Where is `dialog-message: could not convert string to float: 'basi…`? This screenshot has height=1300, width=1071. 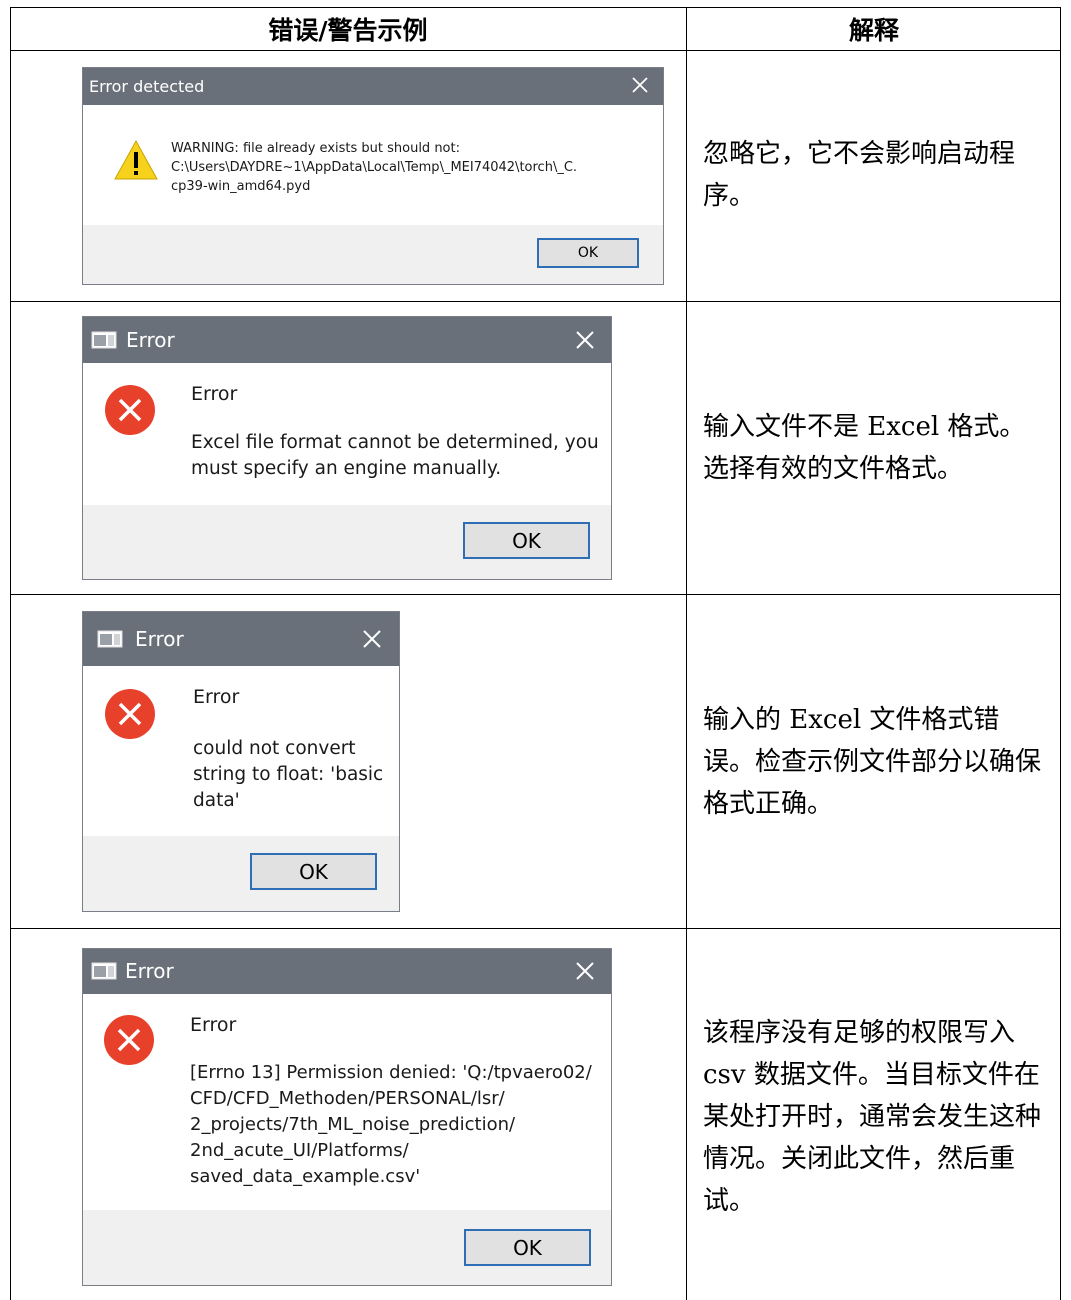
dialog-message: could not convert string to float: 'basi… is located at coordinates (288, 774).